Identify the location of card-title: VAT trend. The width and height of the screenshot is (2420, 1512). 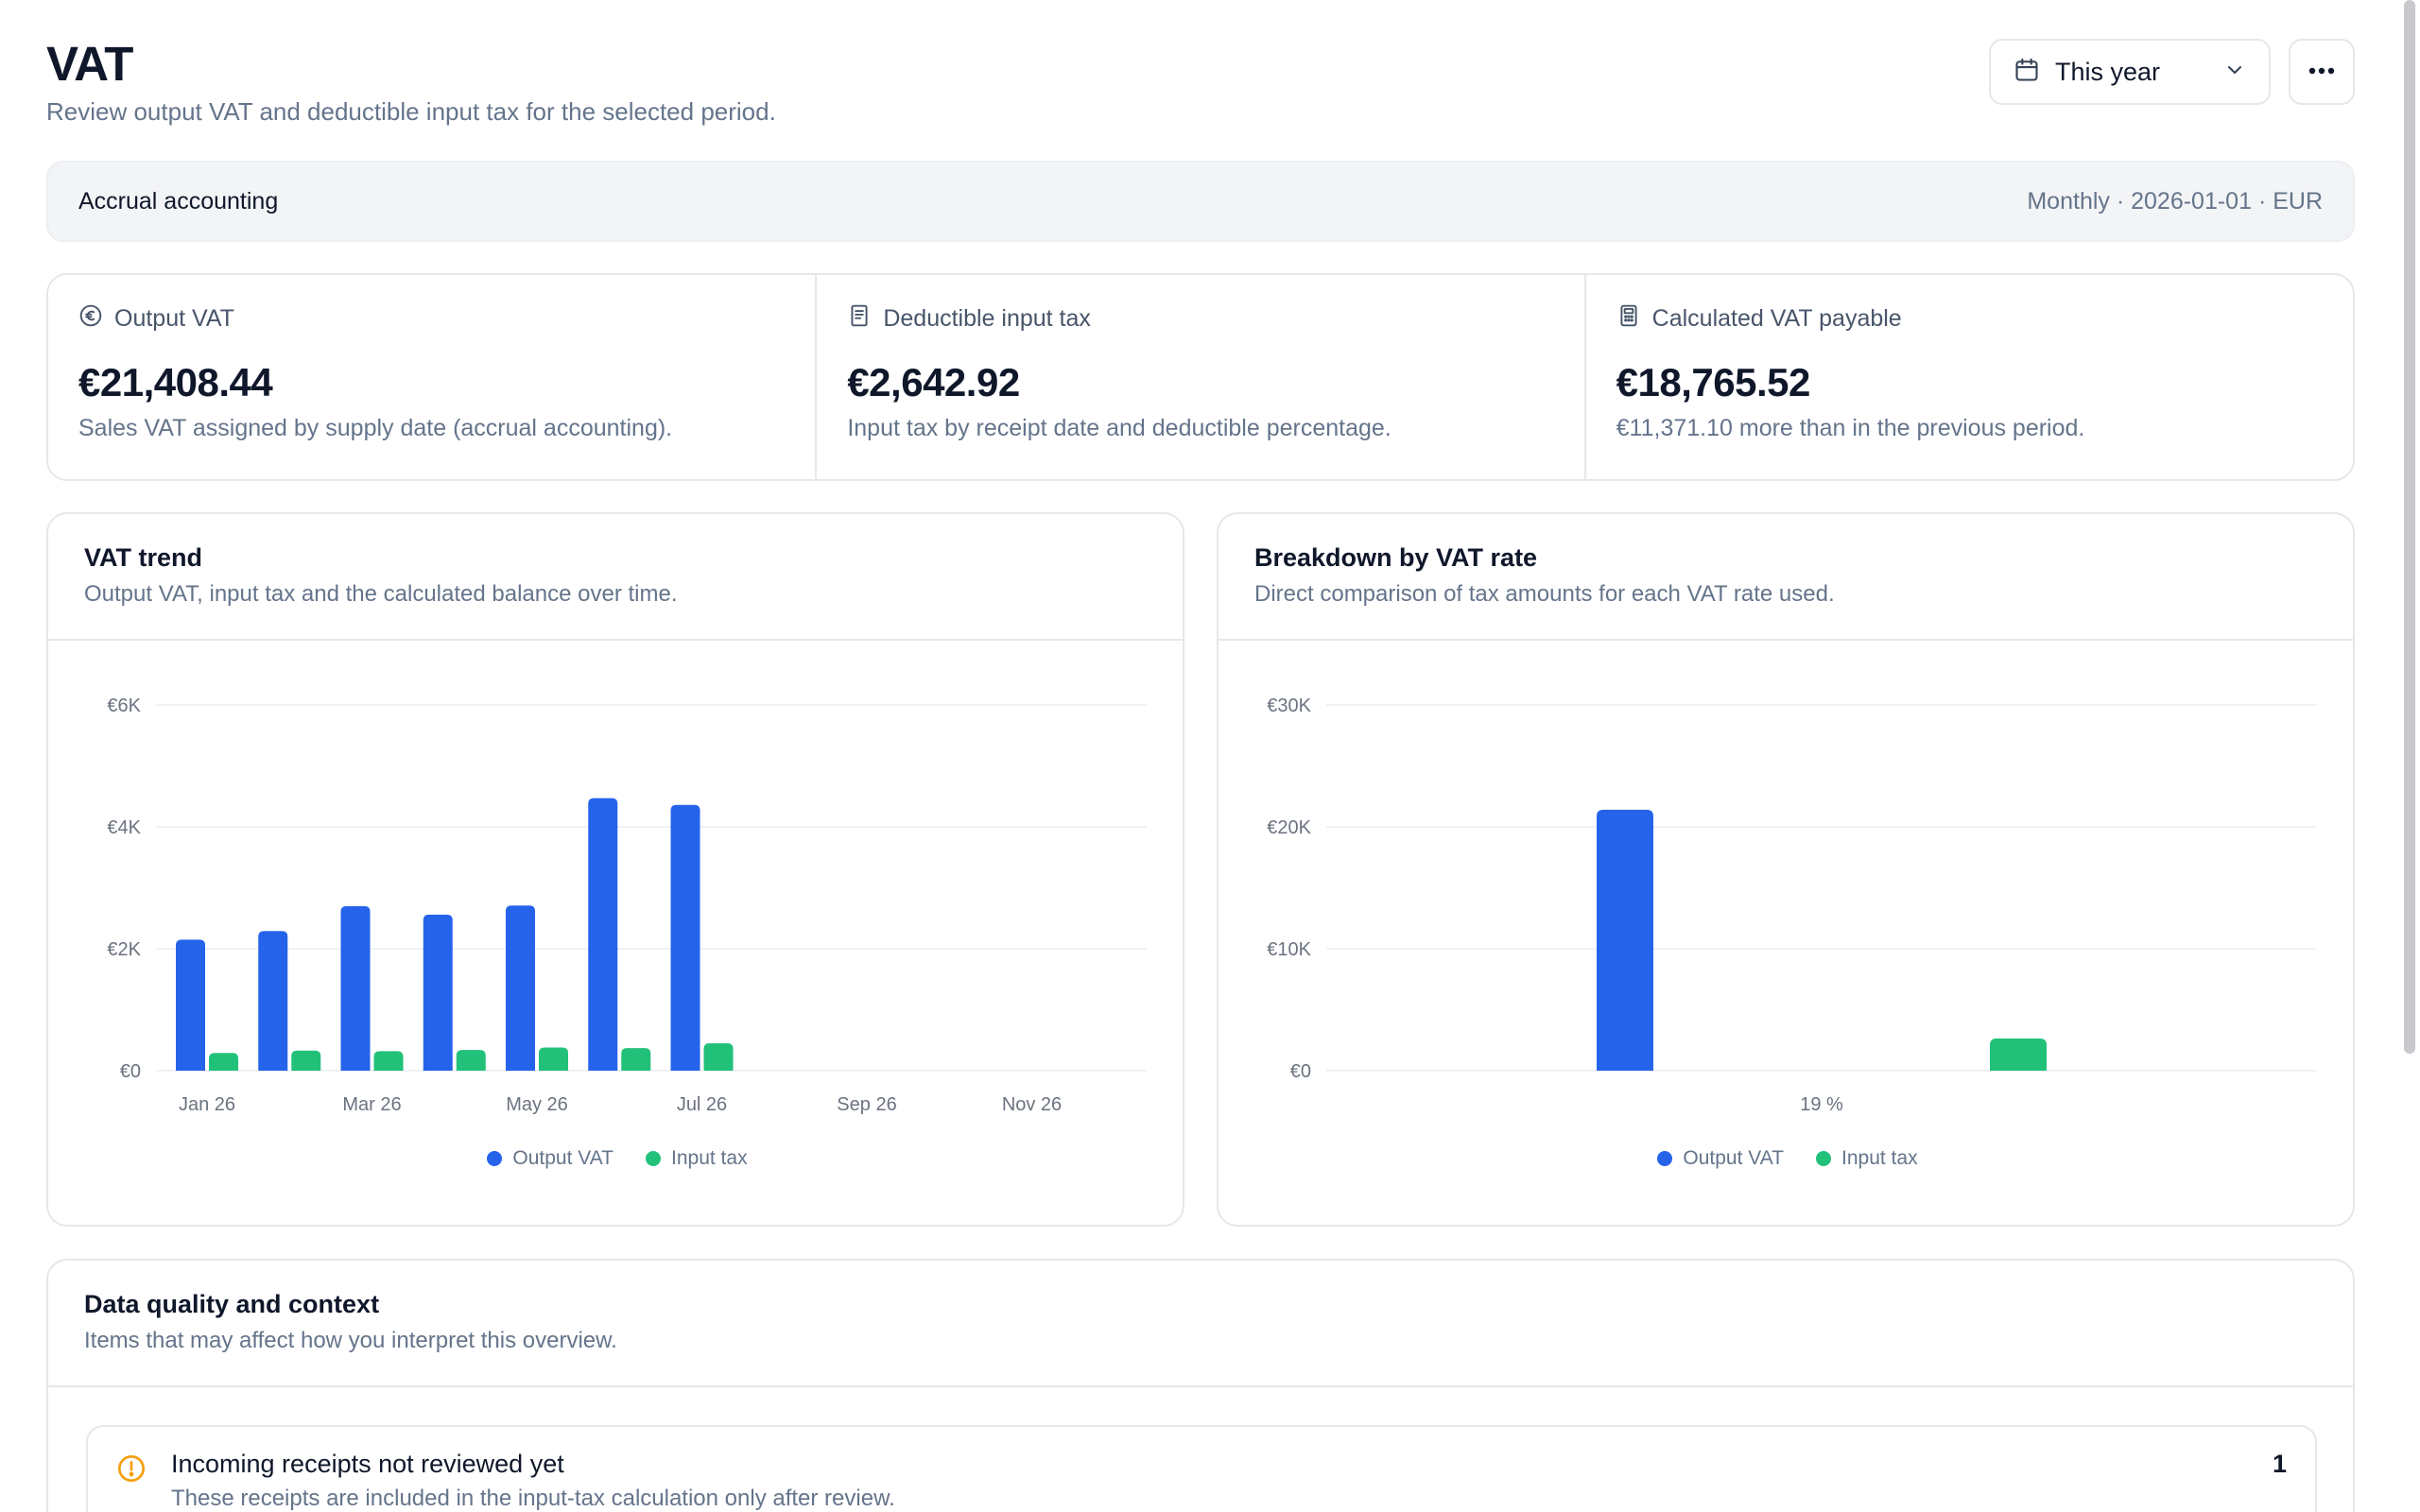
(143, 557).